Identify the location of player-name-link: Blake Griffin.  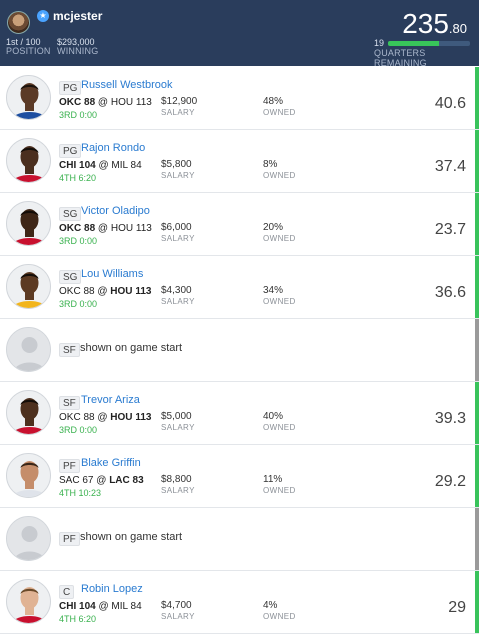
(111, 463).